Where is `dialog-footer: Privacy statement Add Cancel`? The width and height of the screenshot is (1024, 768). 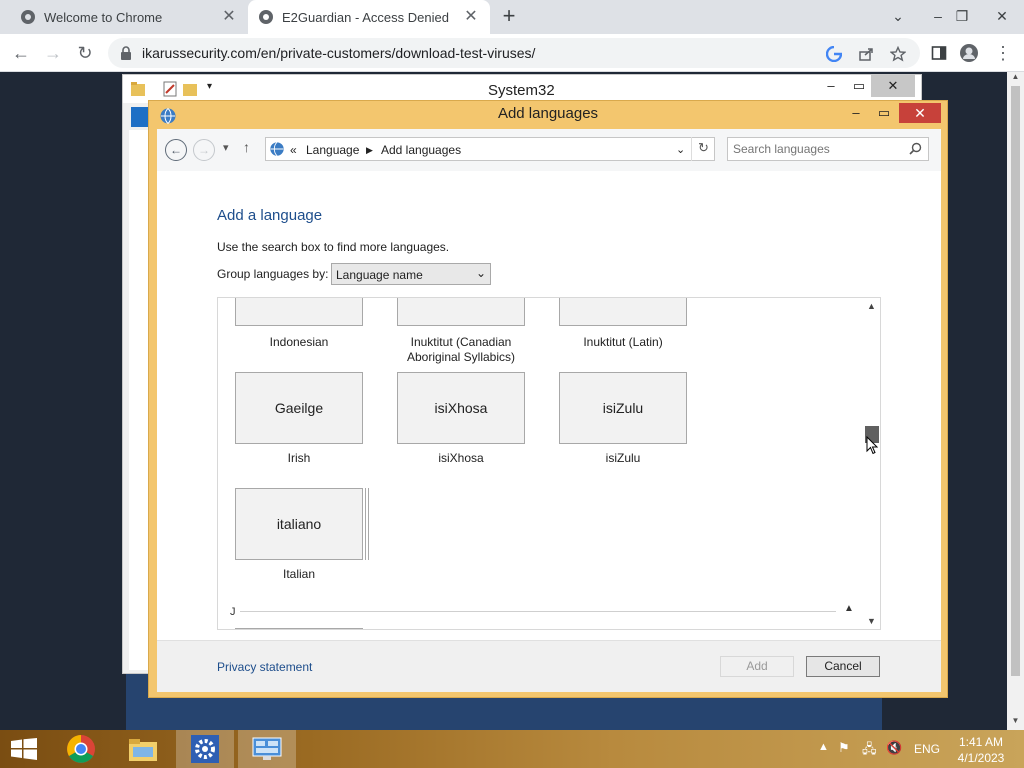
dialog-footer: Privacy statement Add Cancel is located at coordinates (549, 666).